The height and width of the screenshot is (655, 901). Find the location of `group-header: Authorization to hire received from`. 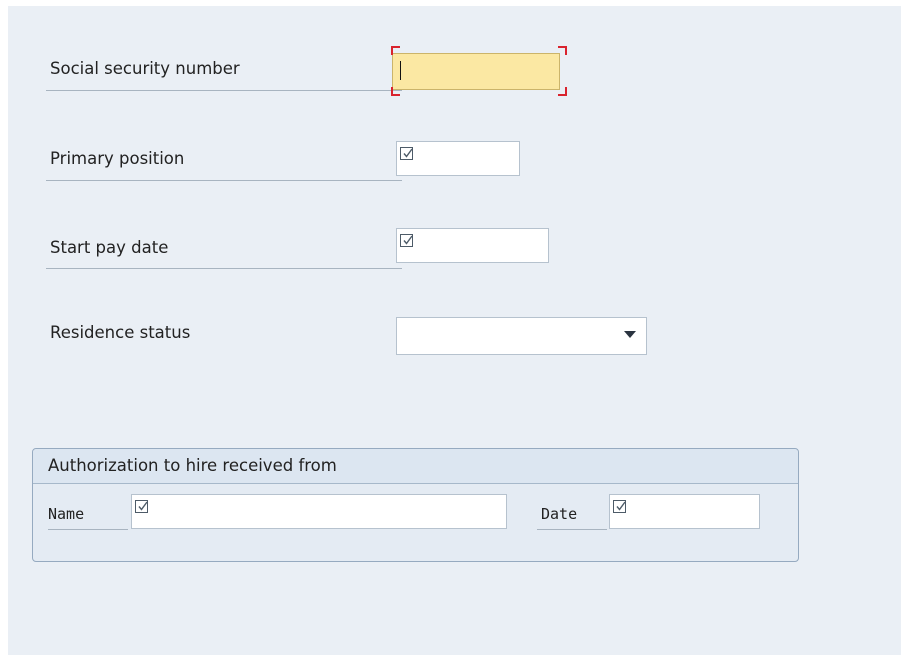

group-header: Authorization to hire received from is located at coordinates (415, 466).